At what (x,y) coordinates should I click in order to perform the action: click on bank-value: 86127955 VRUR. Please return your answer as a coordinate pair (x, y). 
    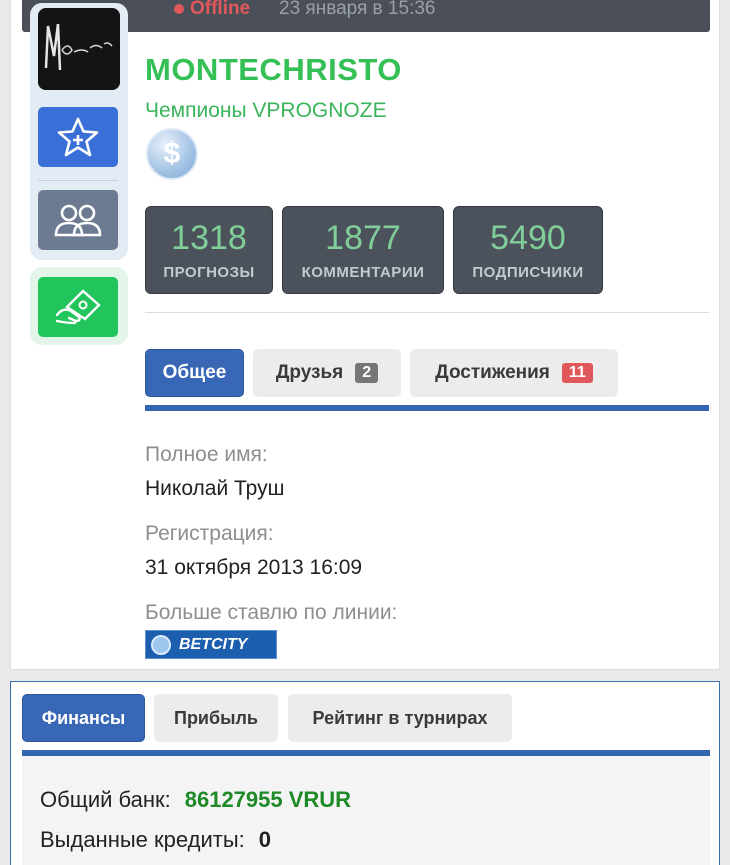
    Looking at the image, I should click on (268, 799).